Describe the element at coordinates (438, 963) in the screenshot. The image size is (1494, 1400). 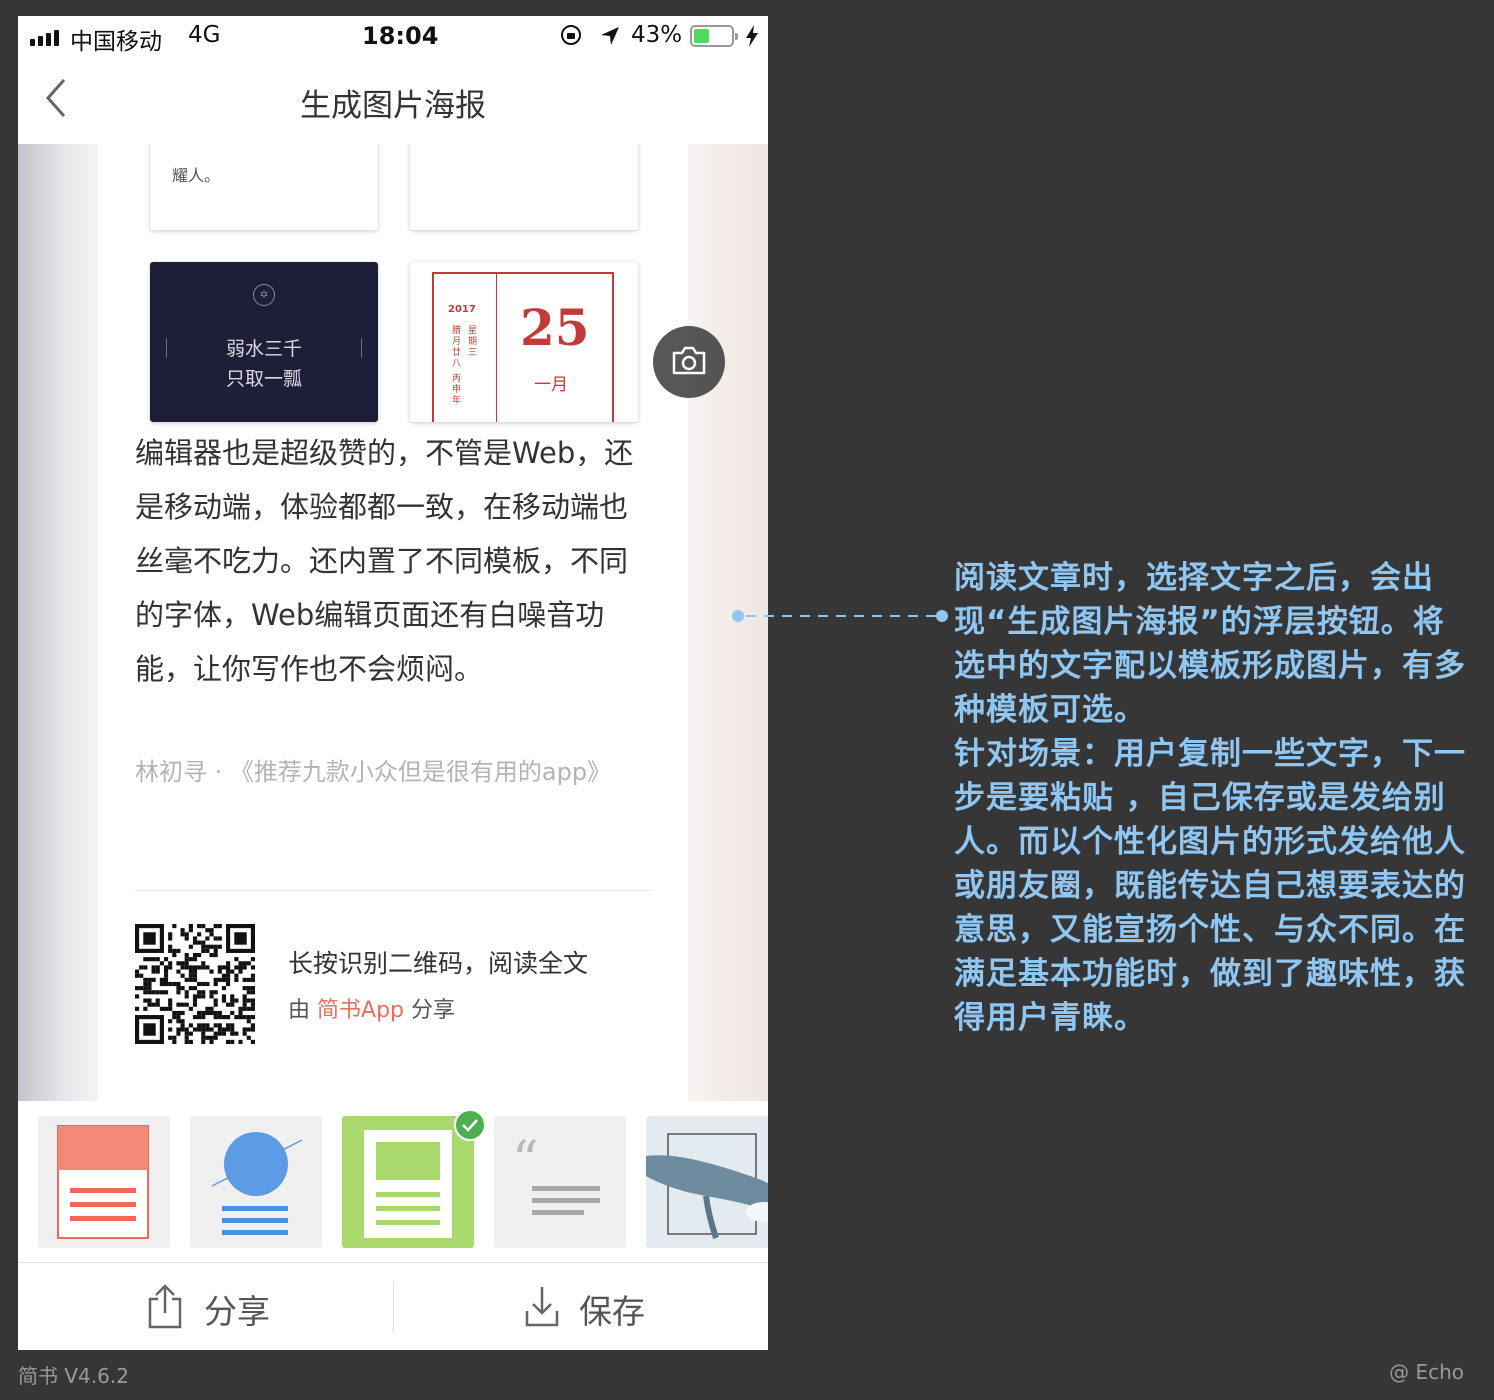
I see `qr-hint: 长按识别二维码，阅读全文` at that location.